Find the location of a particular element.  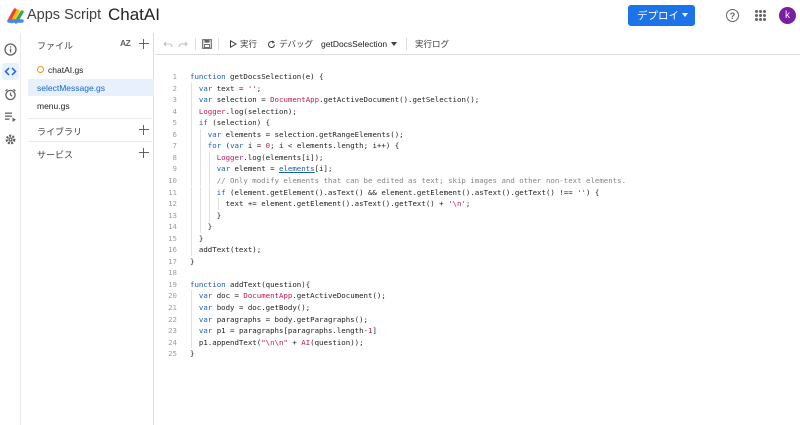

undo-icon is located at coordinates (168, 44).